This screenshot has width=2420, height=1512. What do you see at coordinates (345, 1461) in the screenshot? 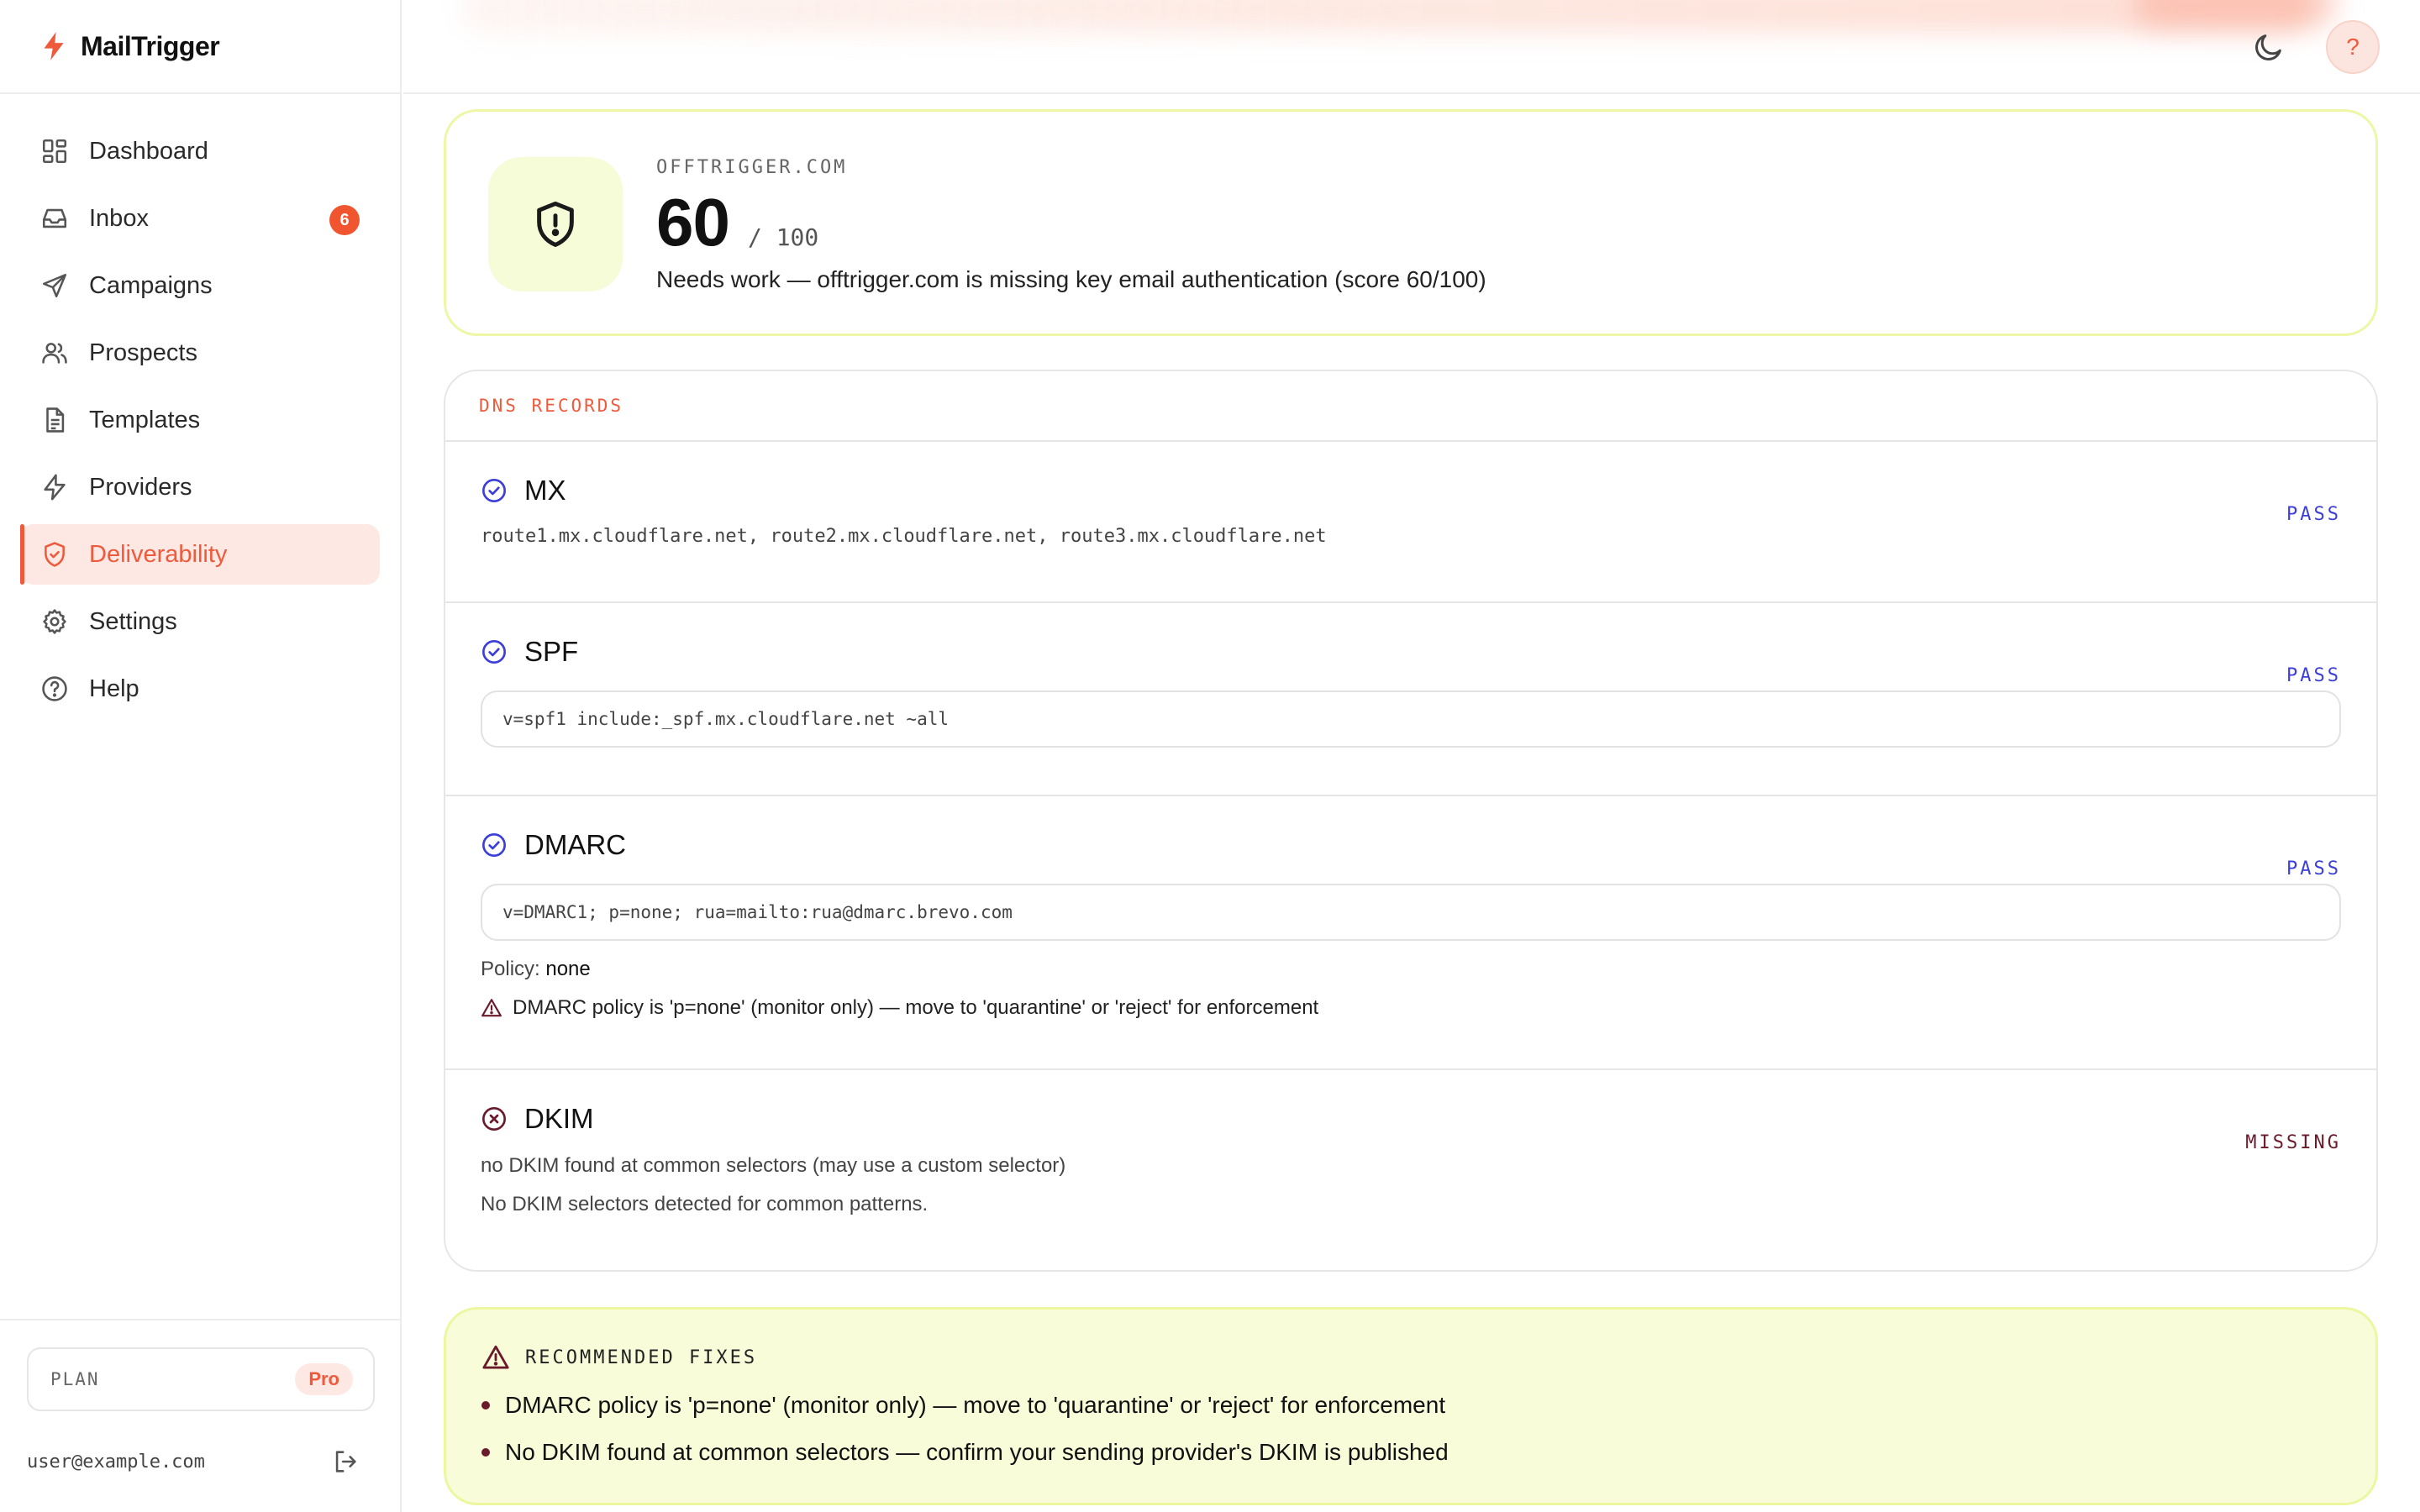
I see `logout-icon` at bounding box center [345, 1461].